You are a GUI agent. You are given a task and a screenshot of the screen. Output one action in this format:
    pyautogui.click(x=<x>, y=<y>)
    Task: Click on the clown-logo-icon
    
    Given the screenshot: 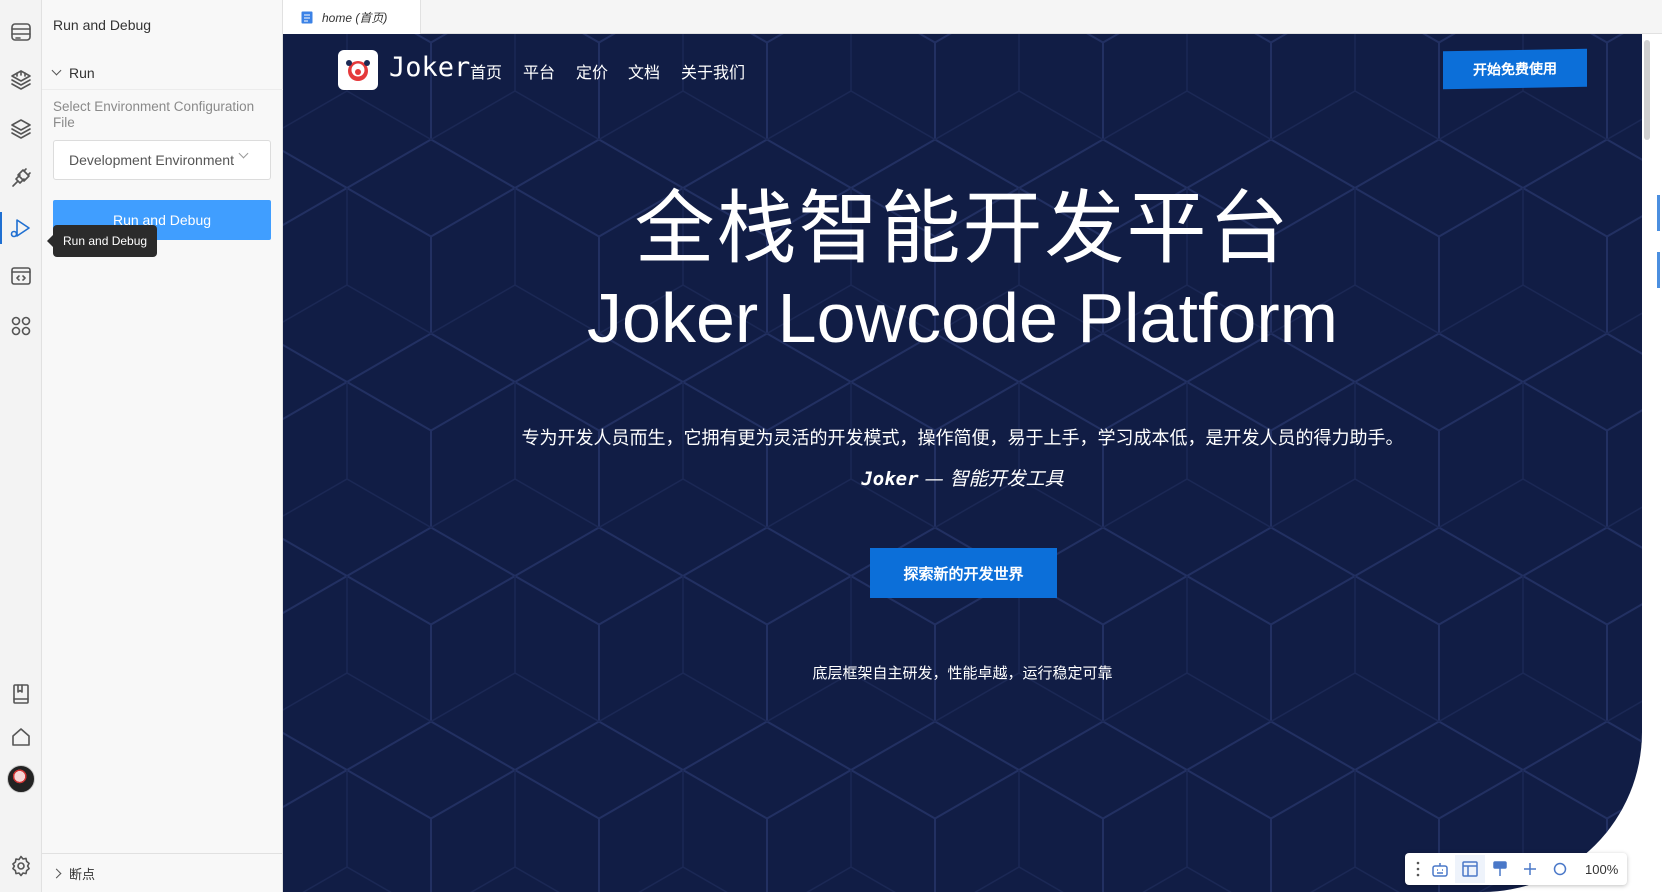 What is the action you would take?
    pyautogui.click(x=358, y=70)
    